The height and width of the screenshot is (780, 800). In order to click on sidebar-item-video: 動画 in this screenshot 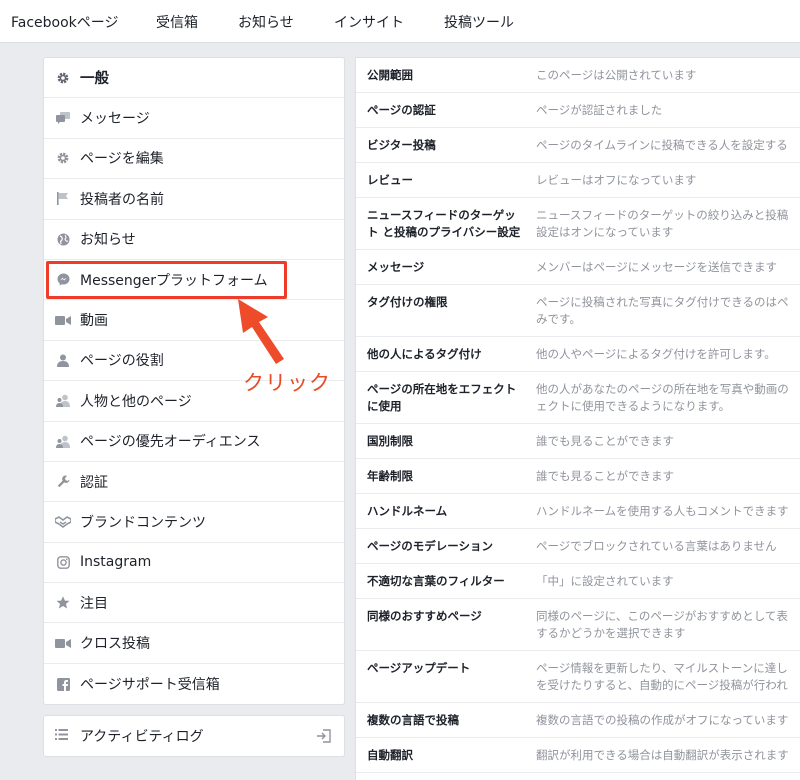, I will do `click(194, 320)`.